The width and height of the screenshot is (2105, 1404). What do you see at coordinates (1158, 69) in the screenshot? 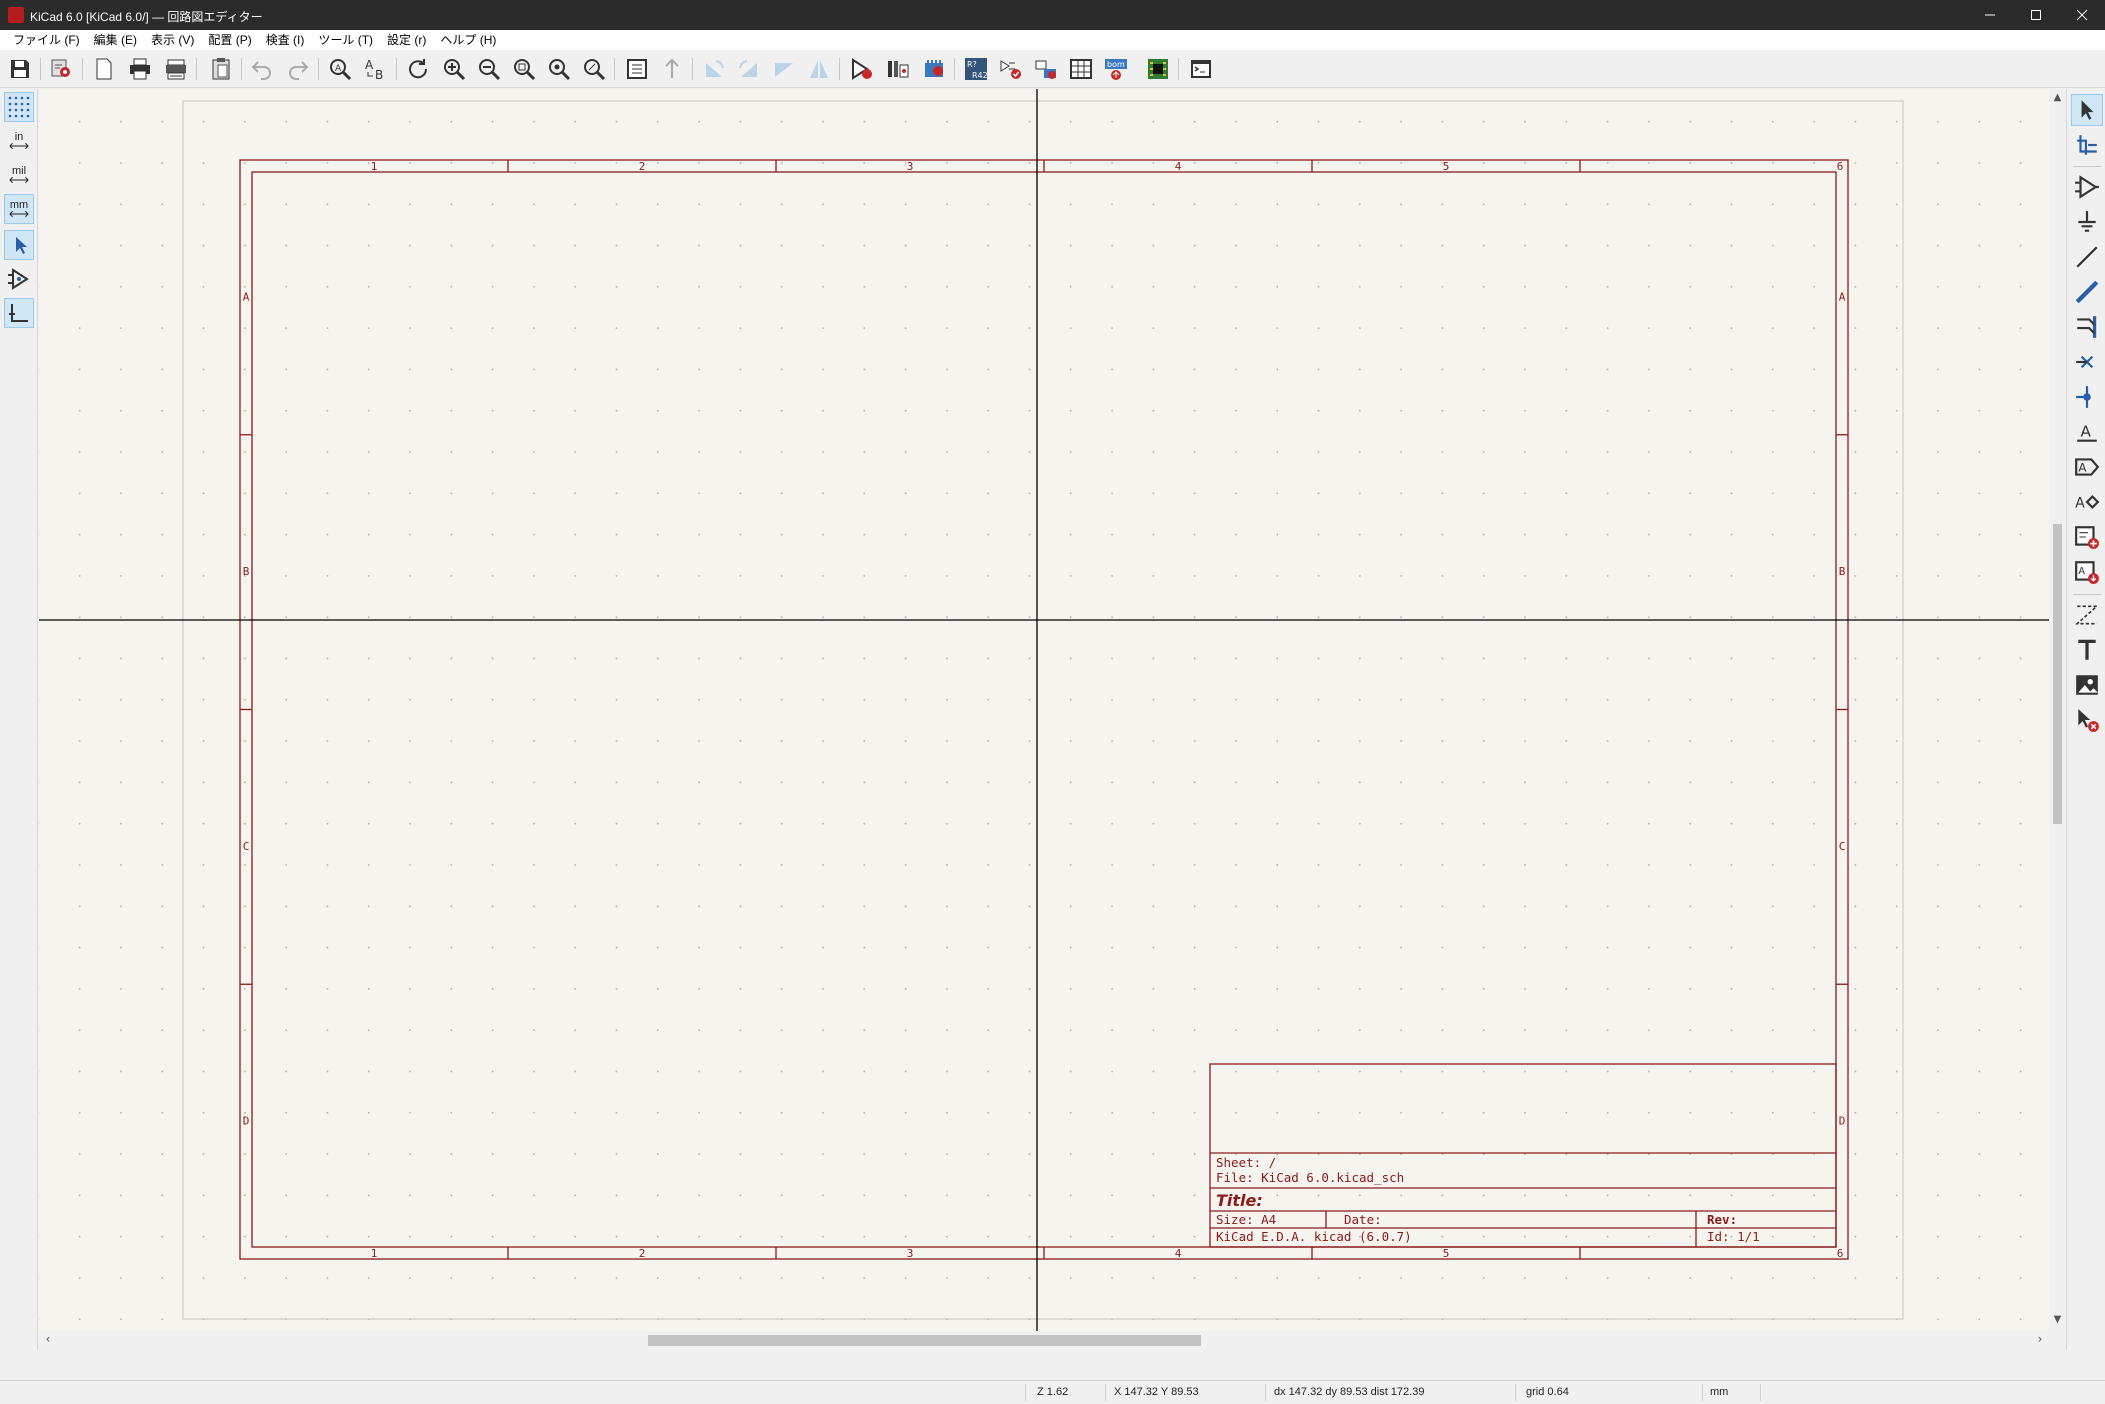
I see `open-pcb-editor-button` at bounding box center [1158, 69].